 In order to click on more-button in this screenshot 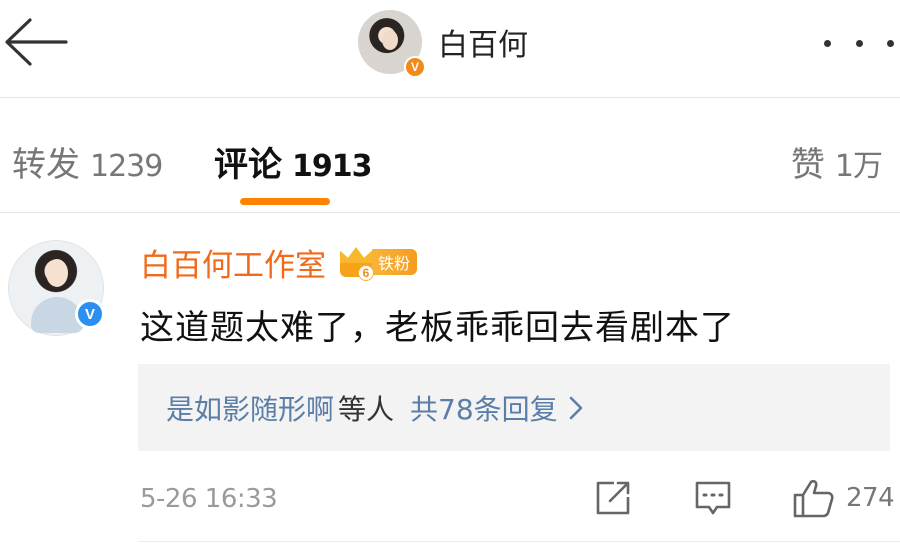, I will do `click(859, 43)`.